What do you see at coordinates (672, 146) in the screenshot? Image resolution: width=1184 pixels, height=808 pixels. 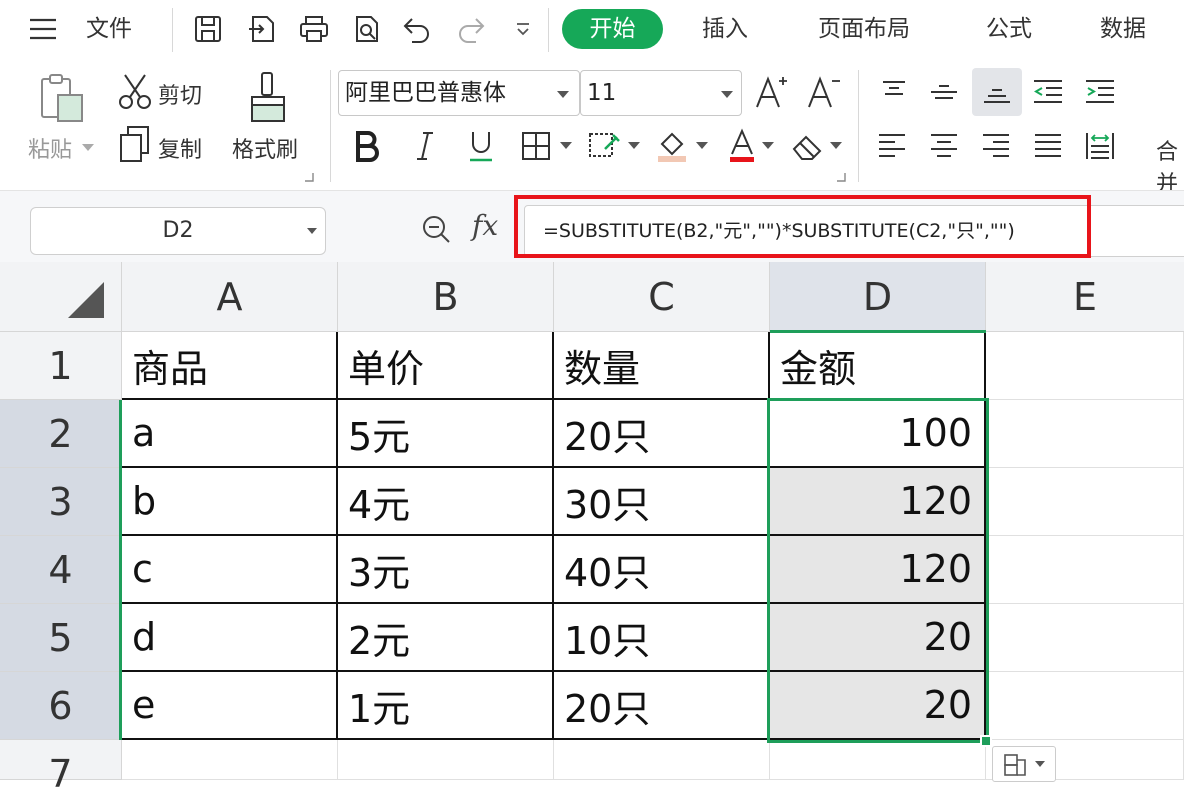 I see `fill-color-icon` at bounding box center [672, 146].